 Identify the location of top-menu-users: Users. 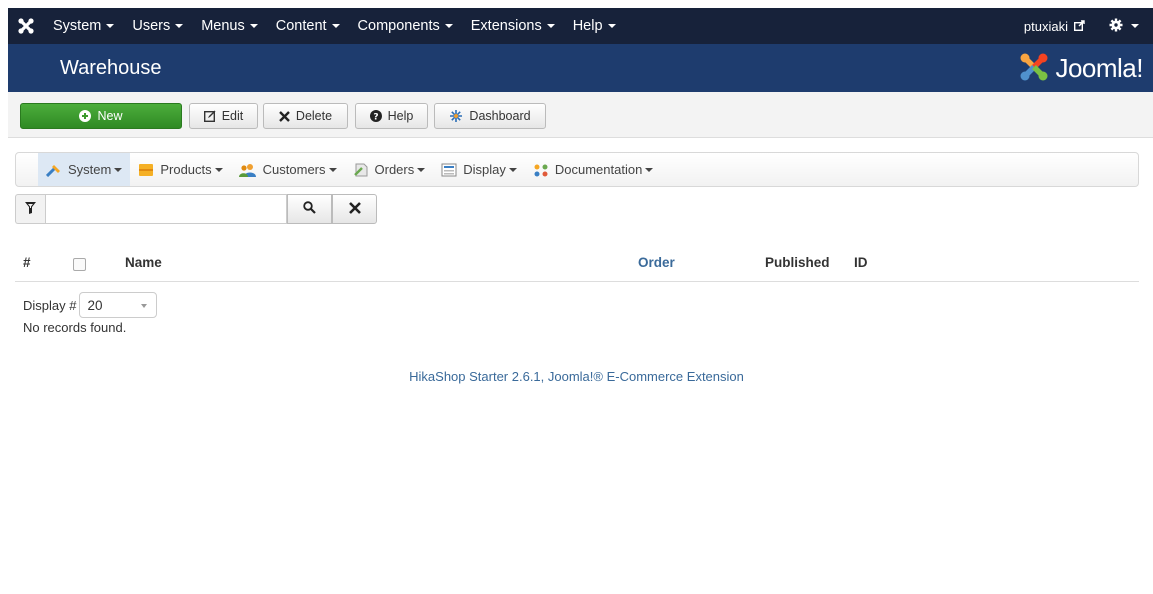
(157, 26).